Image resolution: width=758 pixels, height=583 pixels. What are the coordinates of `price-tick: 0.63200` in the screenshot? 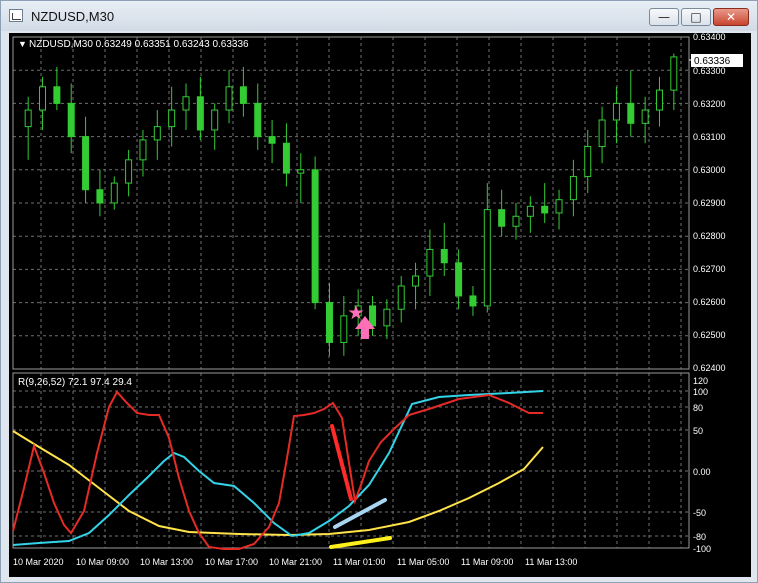 It's located at (709, 104).